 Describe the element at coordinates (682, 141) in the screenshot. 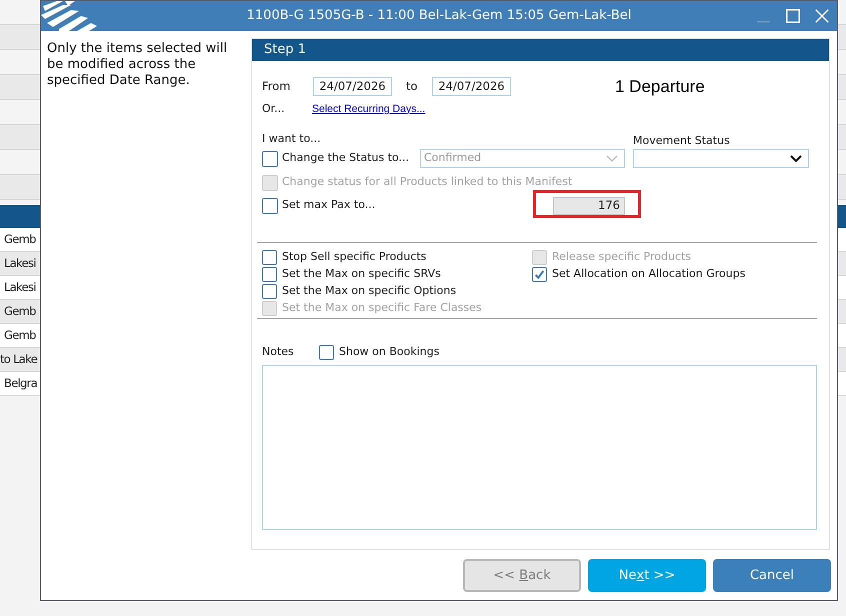

I see `section-label: Movement Status` at that location.